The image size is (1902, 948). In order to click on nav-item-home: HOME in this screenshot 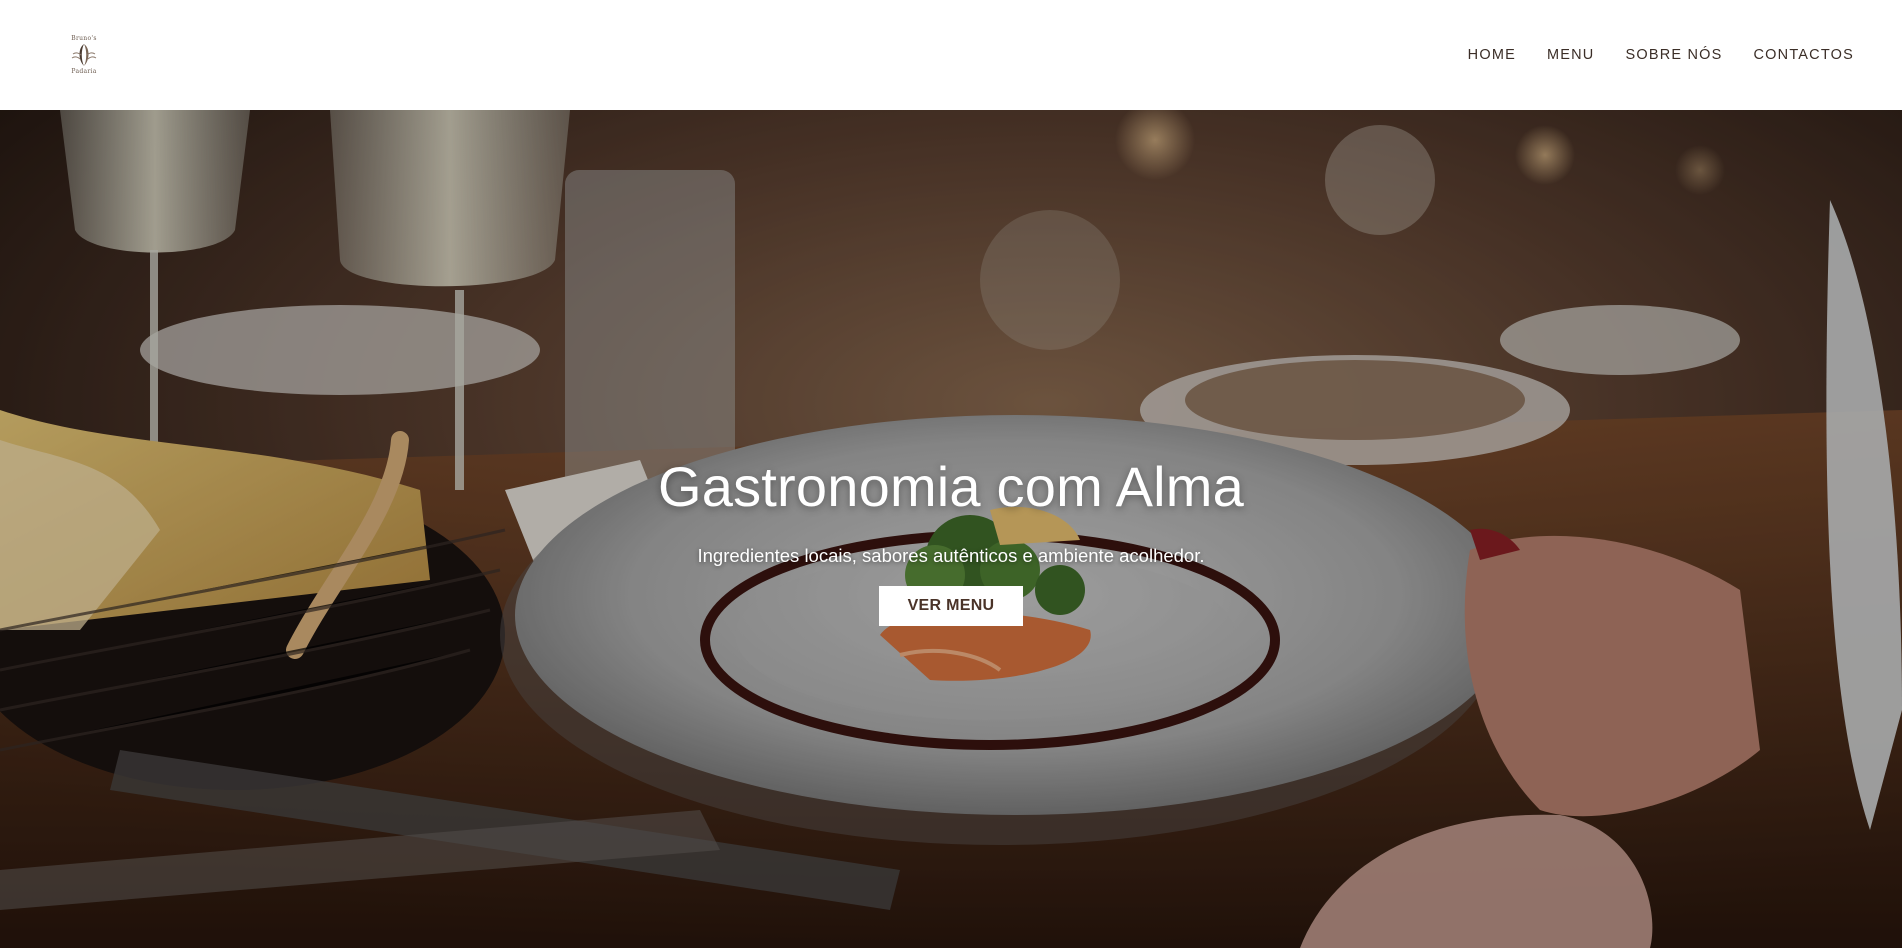, I will do `click(1492, 55)`.